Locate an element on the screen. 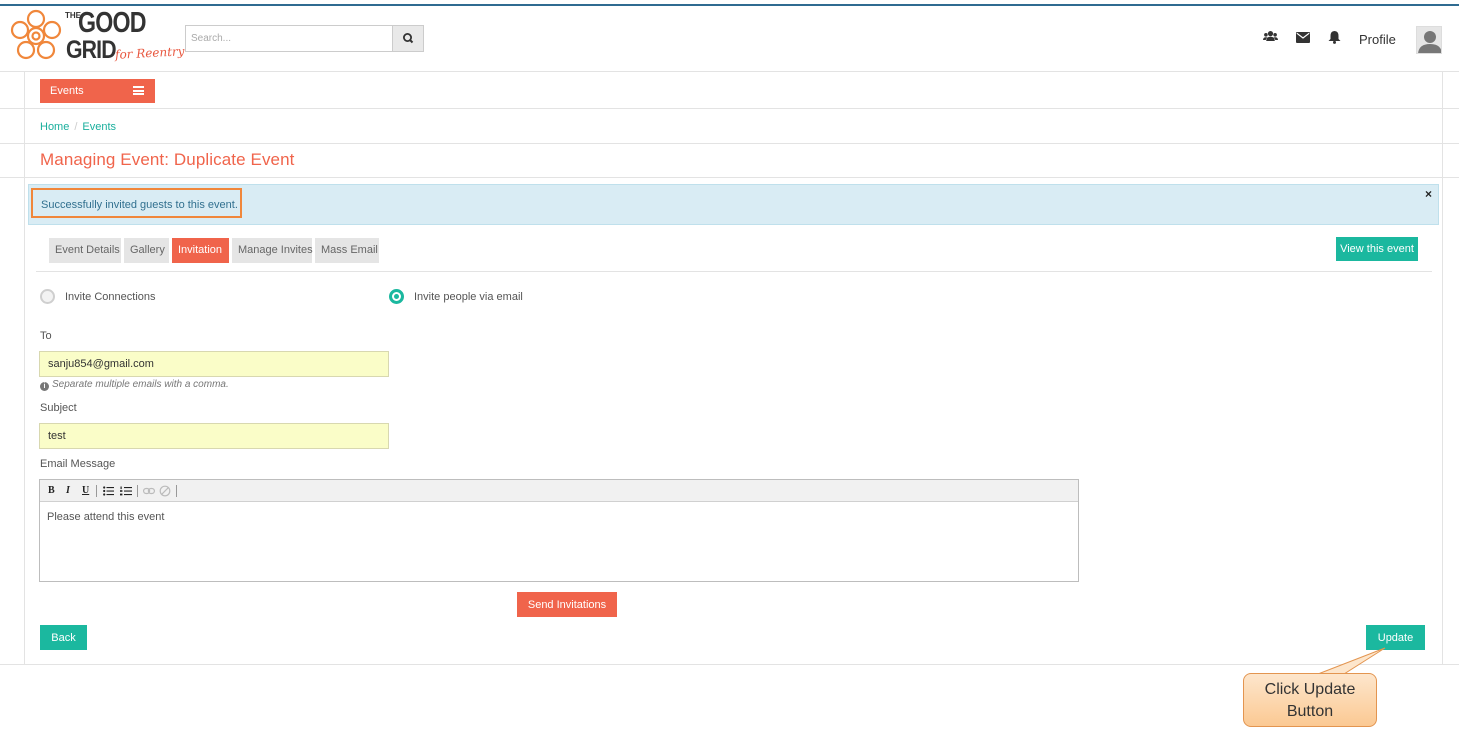 The width and height of the screenshot is (1459, 755). user-avatar is located at coordinates (1429, 40).